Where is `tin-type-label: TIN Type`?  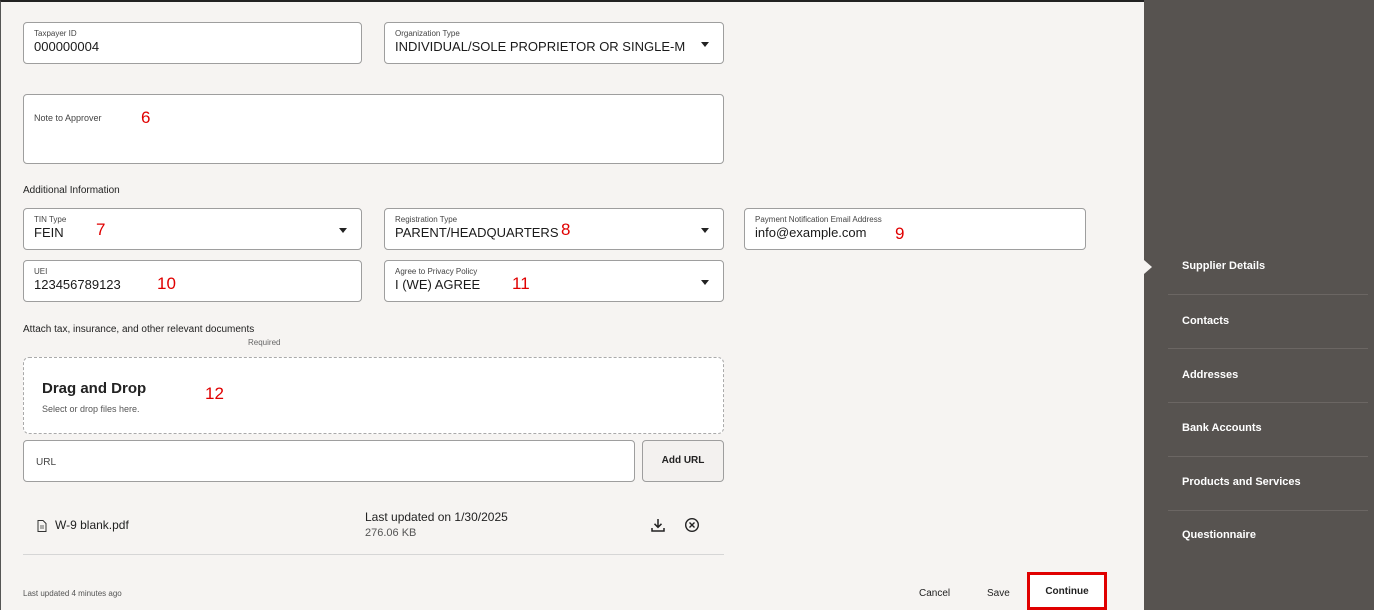
tin-type-label: TIN Type is located at coordinates (50, 219).